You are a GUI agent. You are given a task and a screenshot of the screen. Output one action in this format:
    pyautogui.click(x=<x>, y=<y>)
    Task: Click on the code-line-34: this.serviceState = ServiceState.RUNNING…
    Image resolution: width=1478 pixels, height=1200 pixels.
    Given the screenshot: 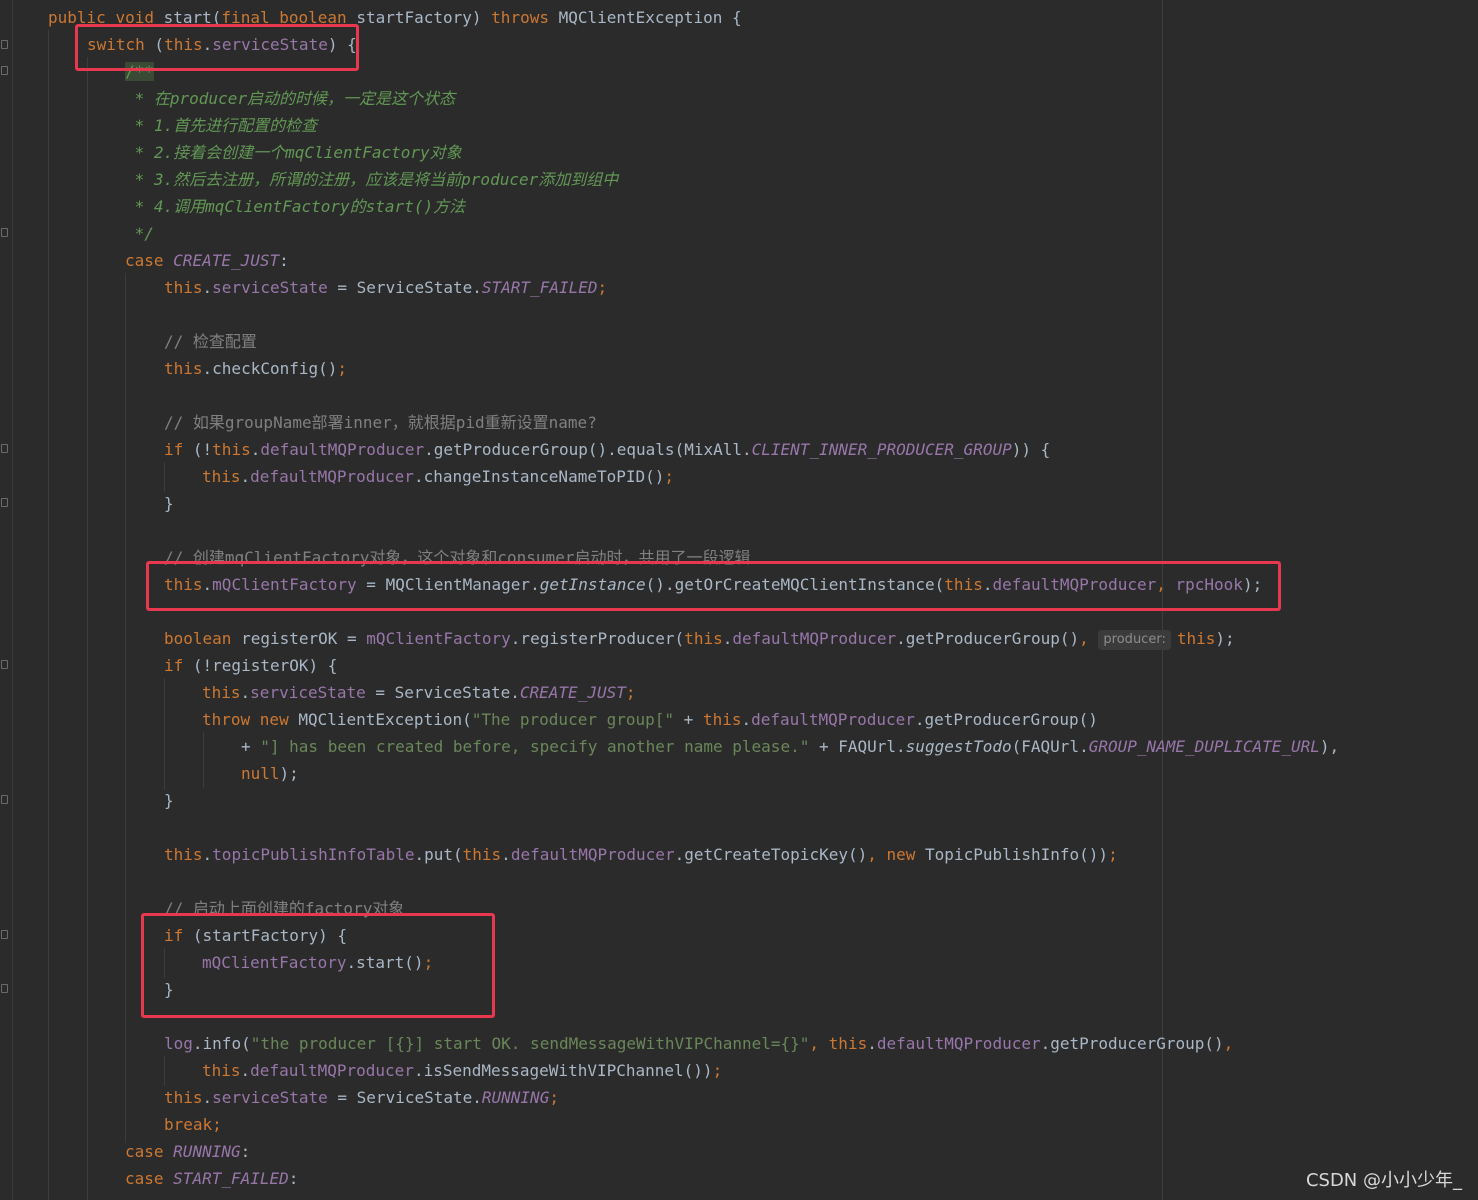 What is the action you would take?
    pyautogui.click(x=361, y=1097)
    